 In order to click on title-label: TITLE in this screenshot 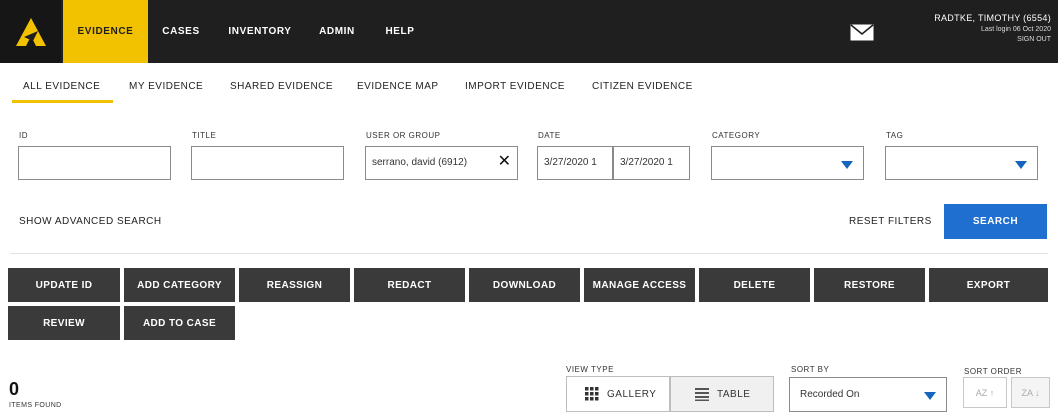, I will do `click(204, 135)`.